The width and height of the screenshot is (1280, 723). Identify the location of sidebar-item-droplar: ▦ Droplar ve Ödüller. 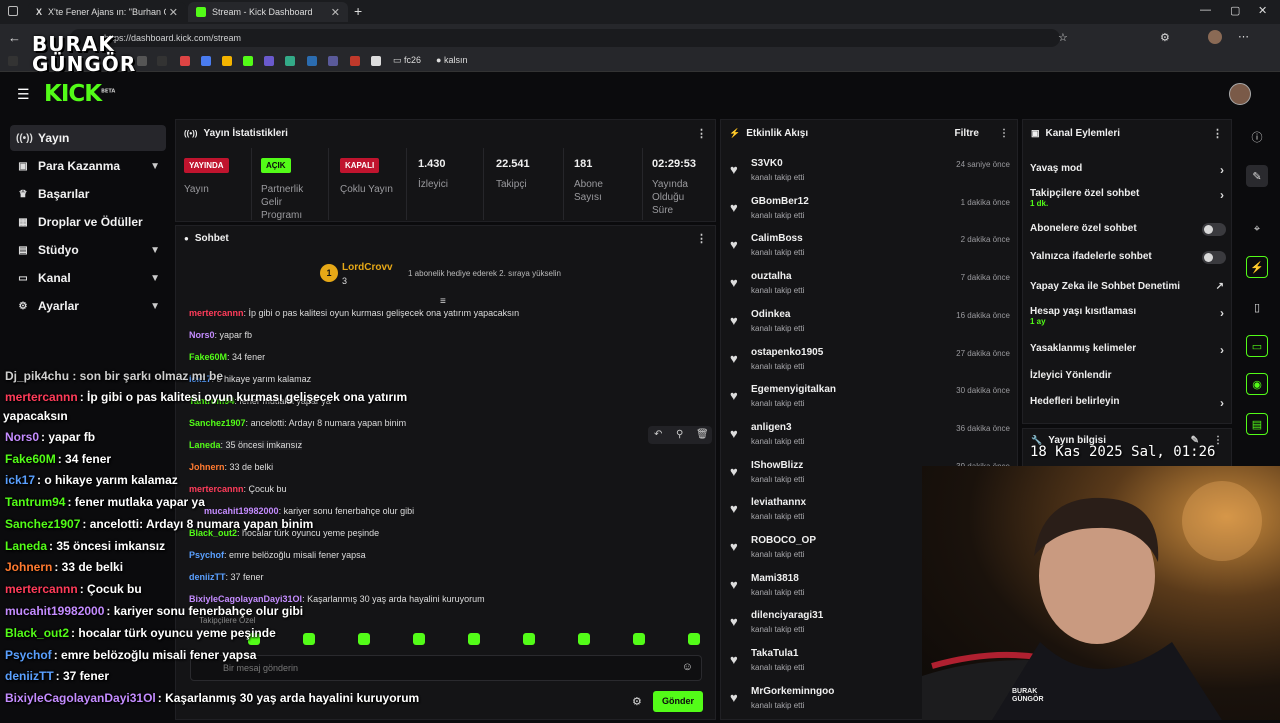
(88, 222).